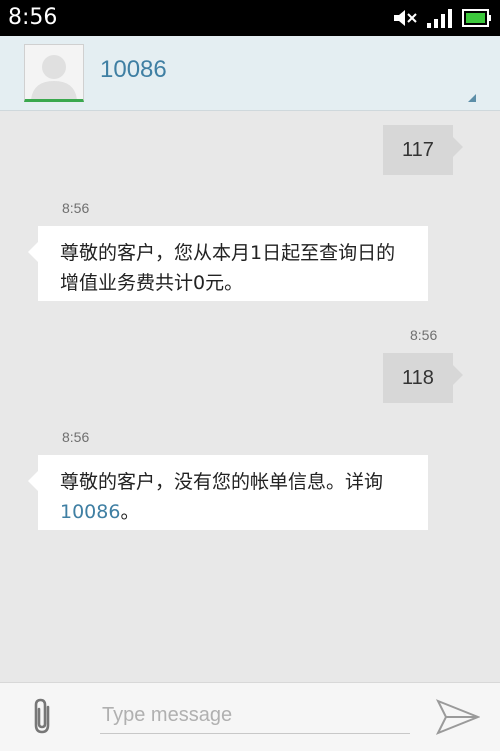 The image size is (500, 751). What do you see at coordinates (472, 98) in the screenshot?
I see `corner-indicator-icon` at bounding box center [472, 98].